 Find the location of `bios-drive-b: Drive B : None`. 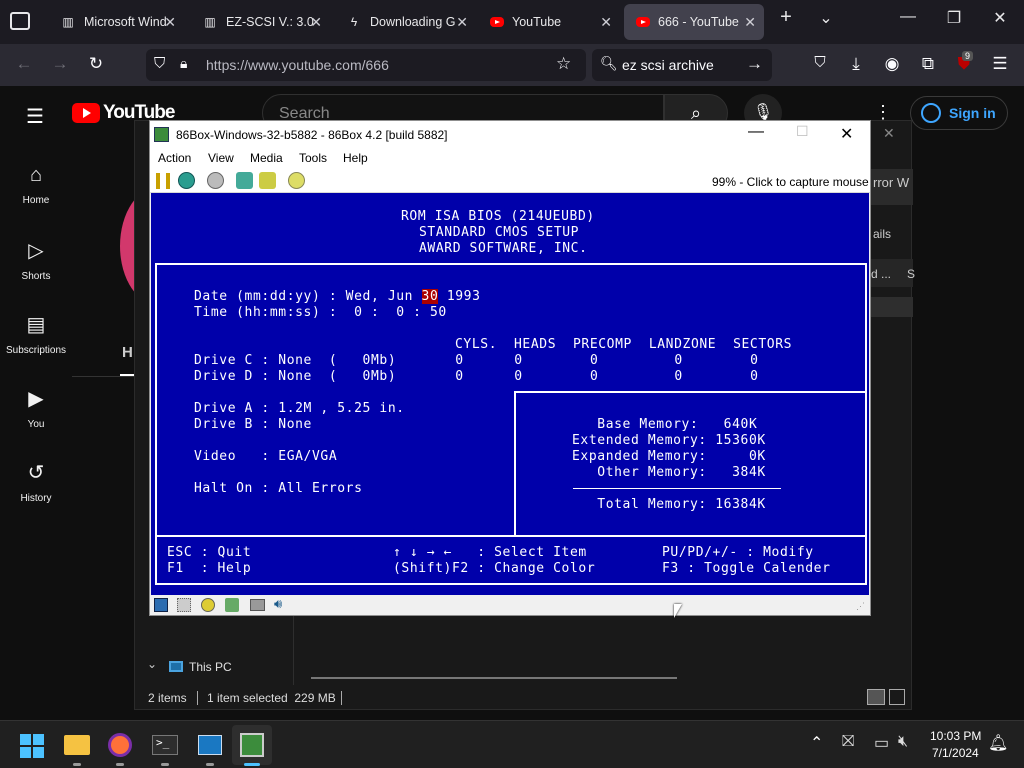

bios-drive-b: Drive B : None is located at coordinates (253, 425).